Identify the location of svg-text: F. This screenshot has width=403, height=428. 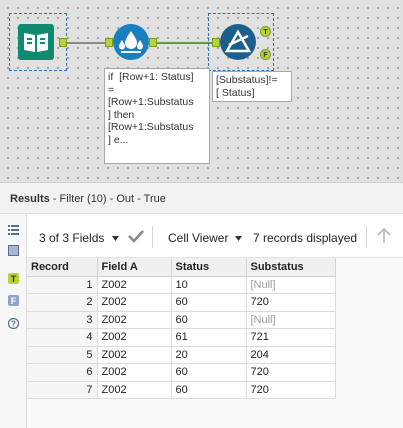
(14, 301).